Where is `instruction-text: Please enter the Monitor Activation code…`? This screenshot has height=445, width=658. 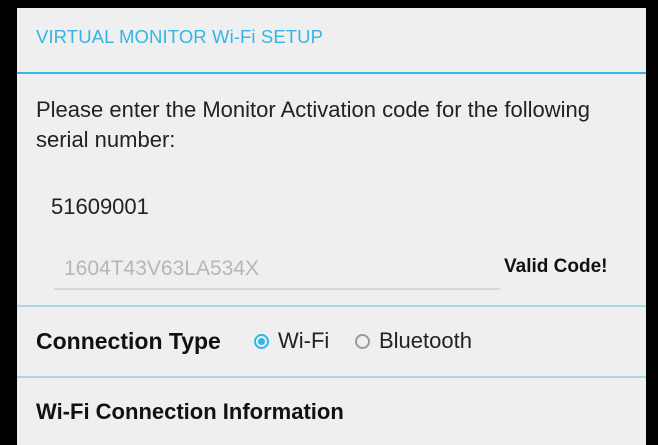 instruction-text: Please enter the Monitor Activation code… is located at coordinates (313, 124).